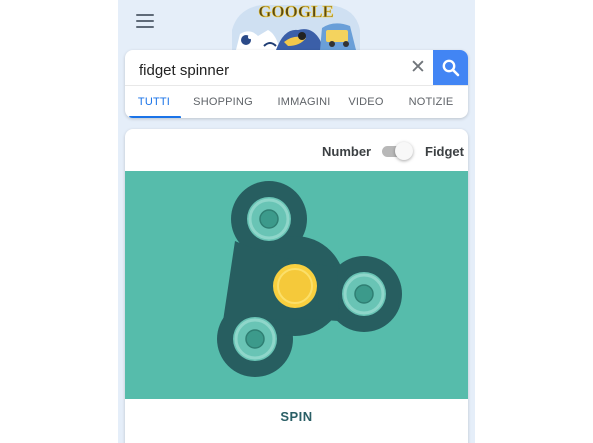  What do you see at coordinates (296, 150) in the screenshot?
I see `mode-toggle-row: Number Fidget` at bounding box center [296, 150].